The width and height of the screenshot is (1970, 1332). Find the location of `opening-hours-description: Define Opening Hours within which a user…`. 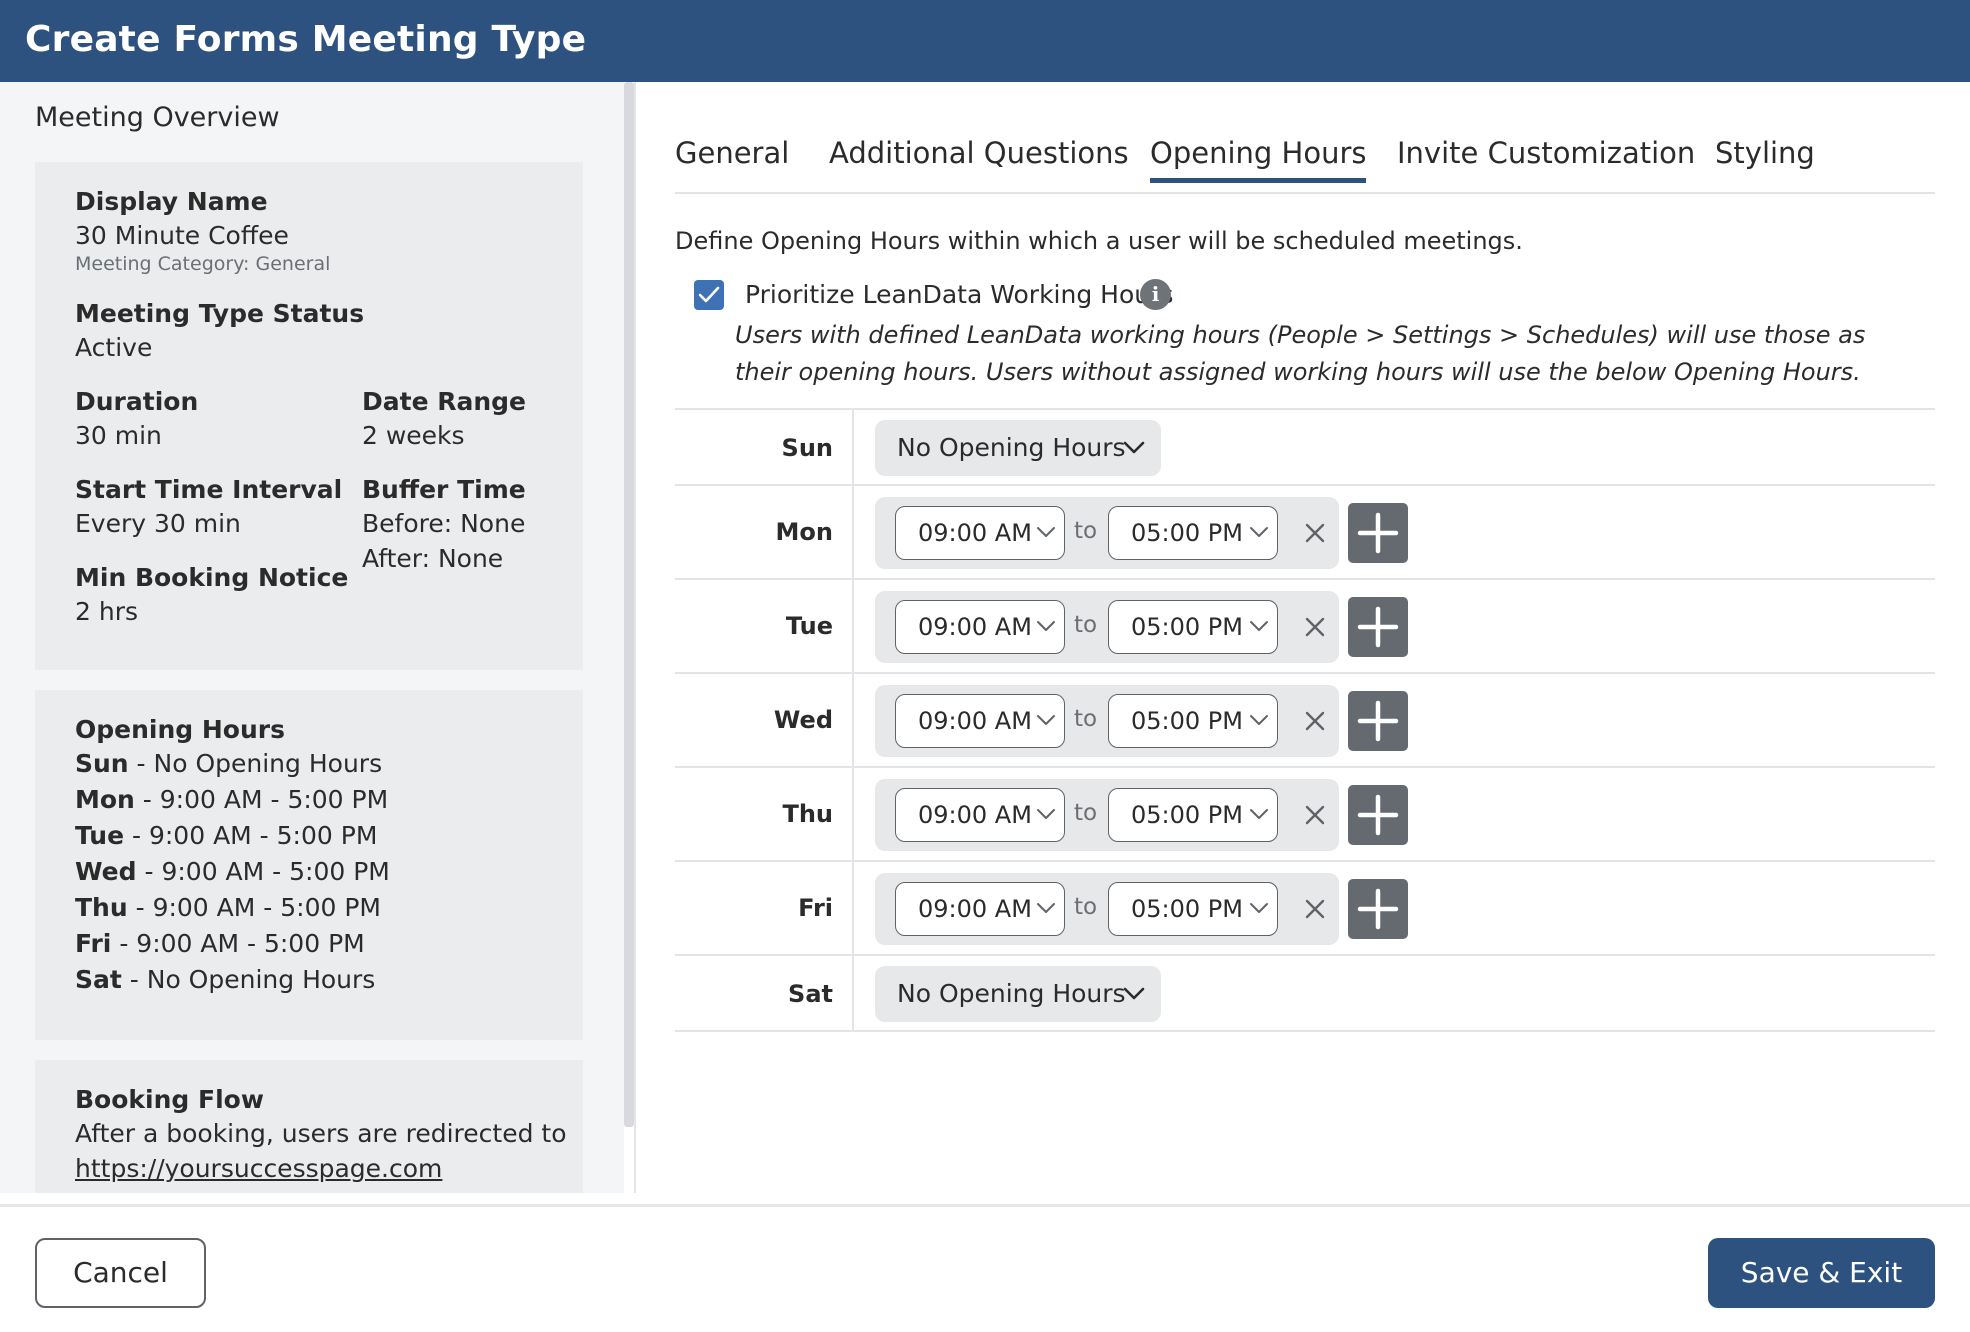

opening-hours-description: Define Opening Hours within which a user… is located at coordinates (1099, 241).